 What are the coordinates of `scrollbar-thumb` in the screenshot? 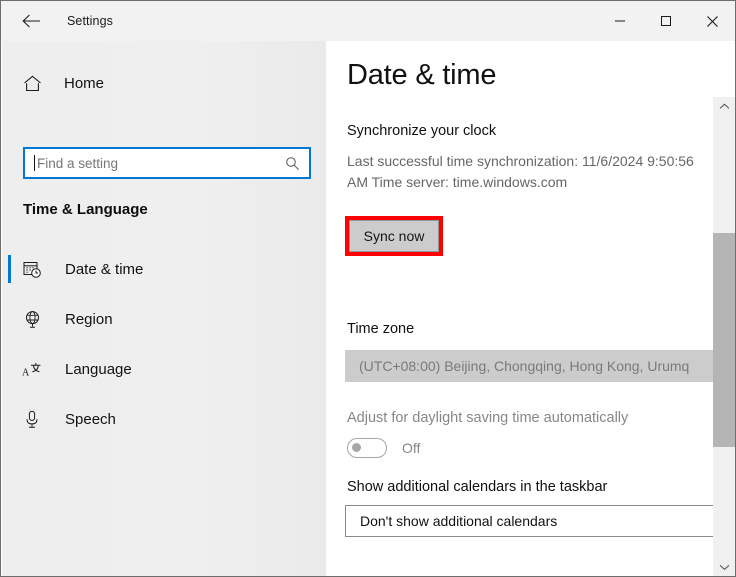 It's located at (724, 340).